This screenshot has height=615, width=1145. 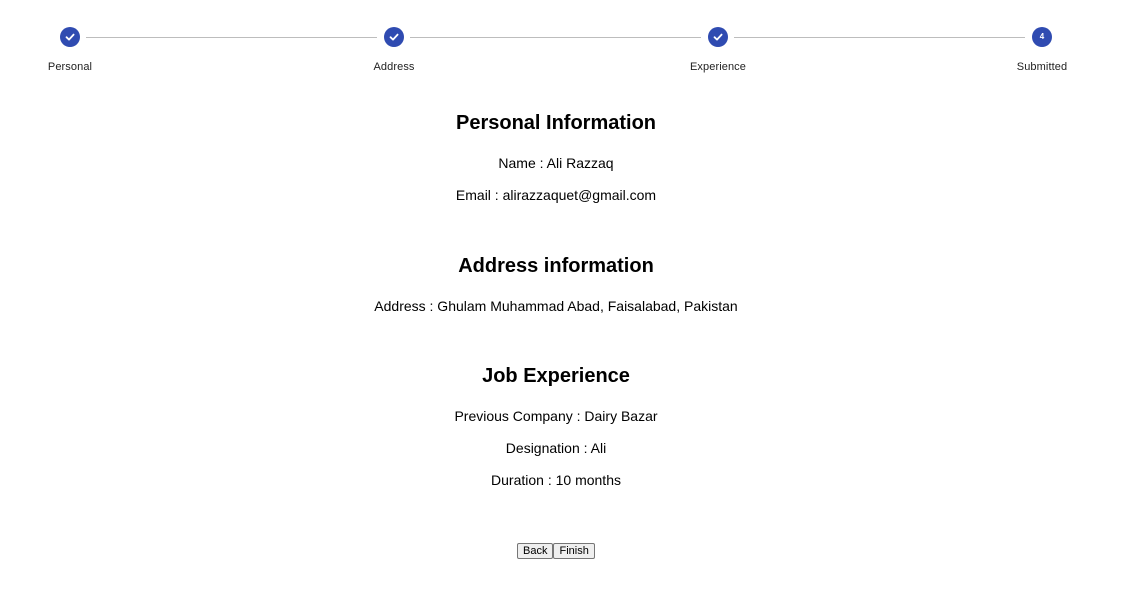 I want to click on step-label: Personal, so click(x=70, y=67).